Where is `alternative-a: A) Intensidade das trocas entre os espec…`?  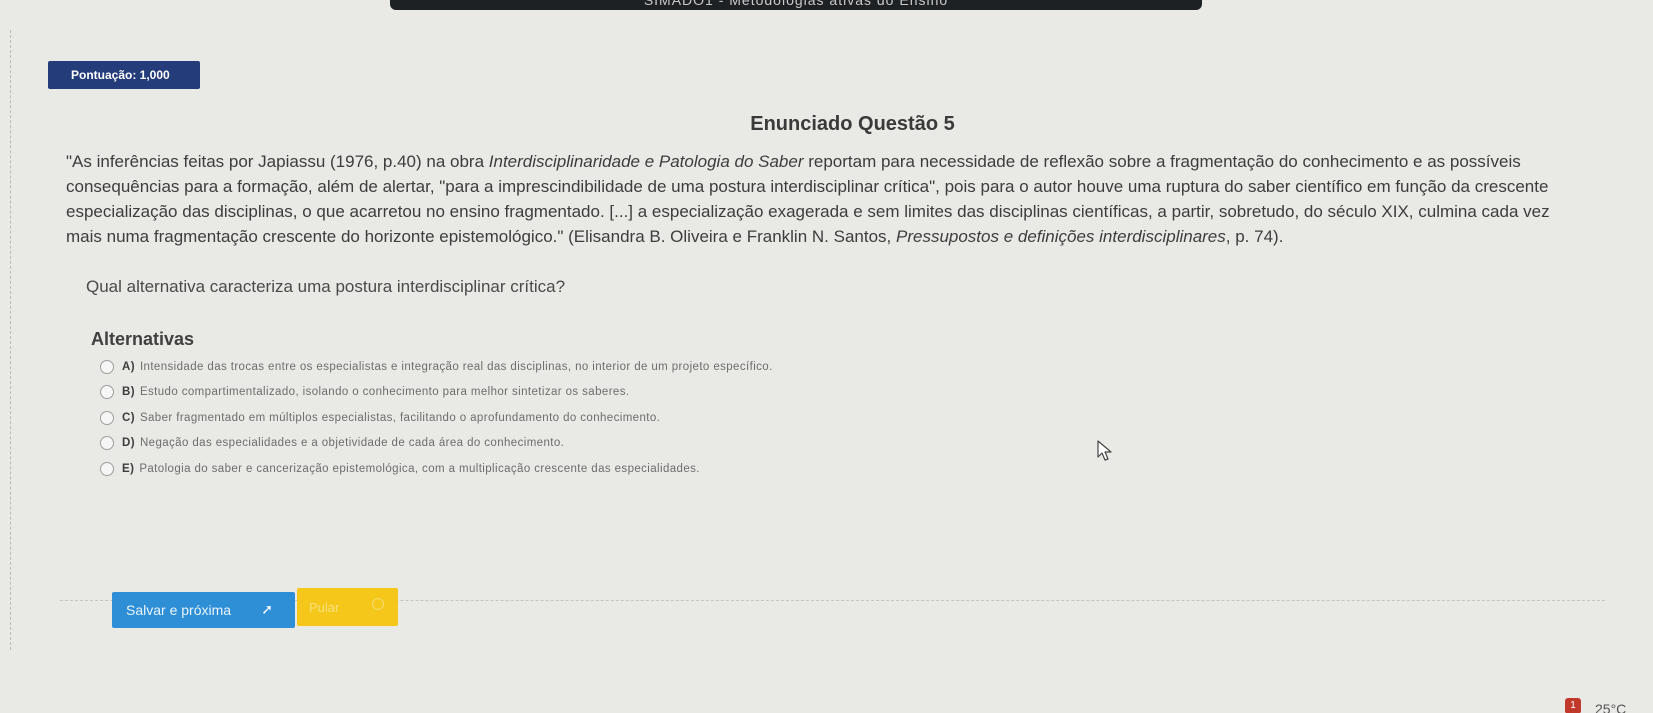 alternative-a: A) Intensidade das trocas entre os espec… is located at coordinates (852, 367).